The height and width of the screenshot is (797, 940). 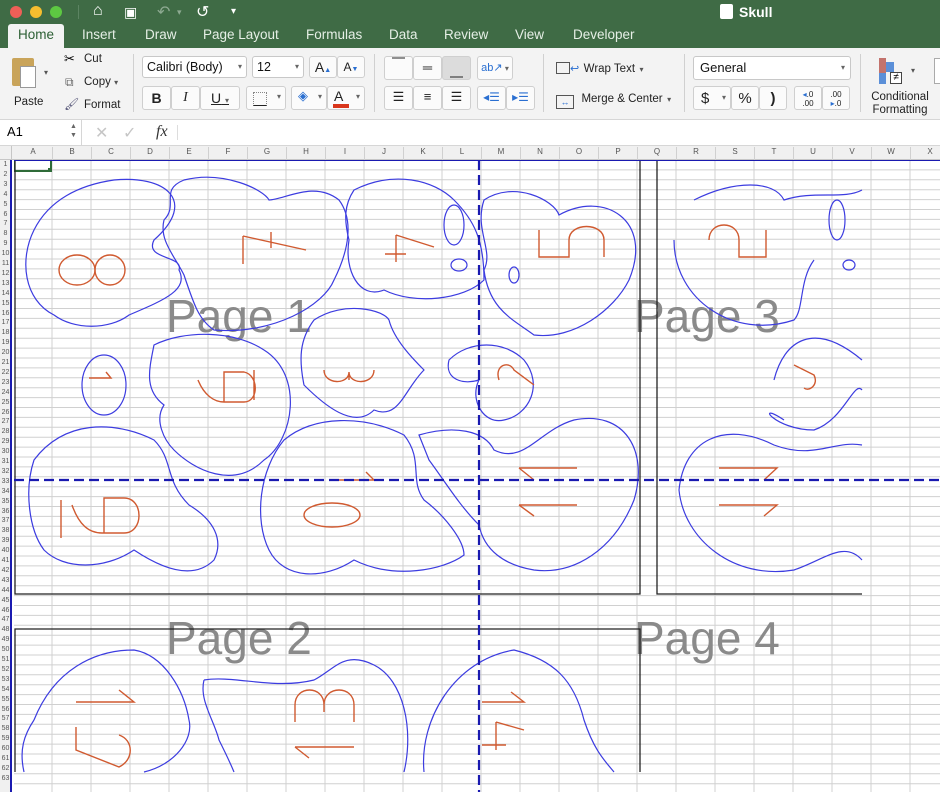 I want to click on row-header-53: 53, so click(x=5, y=681).